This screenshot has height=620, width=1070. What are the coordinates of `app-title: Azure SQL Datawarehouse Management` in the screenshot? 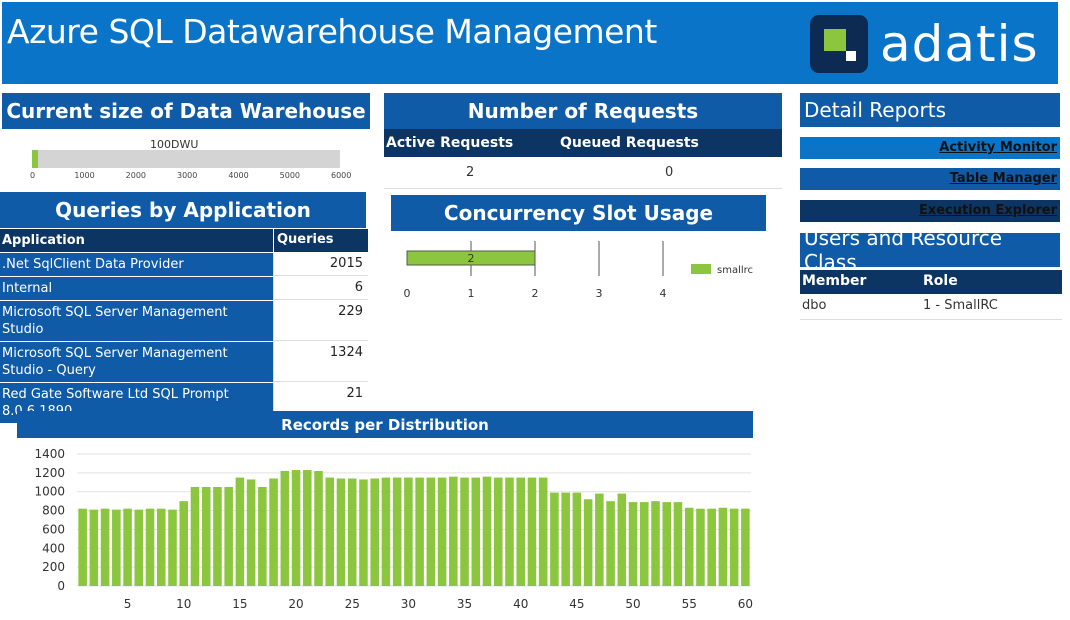 It's located at (332, 31).